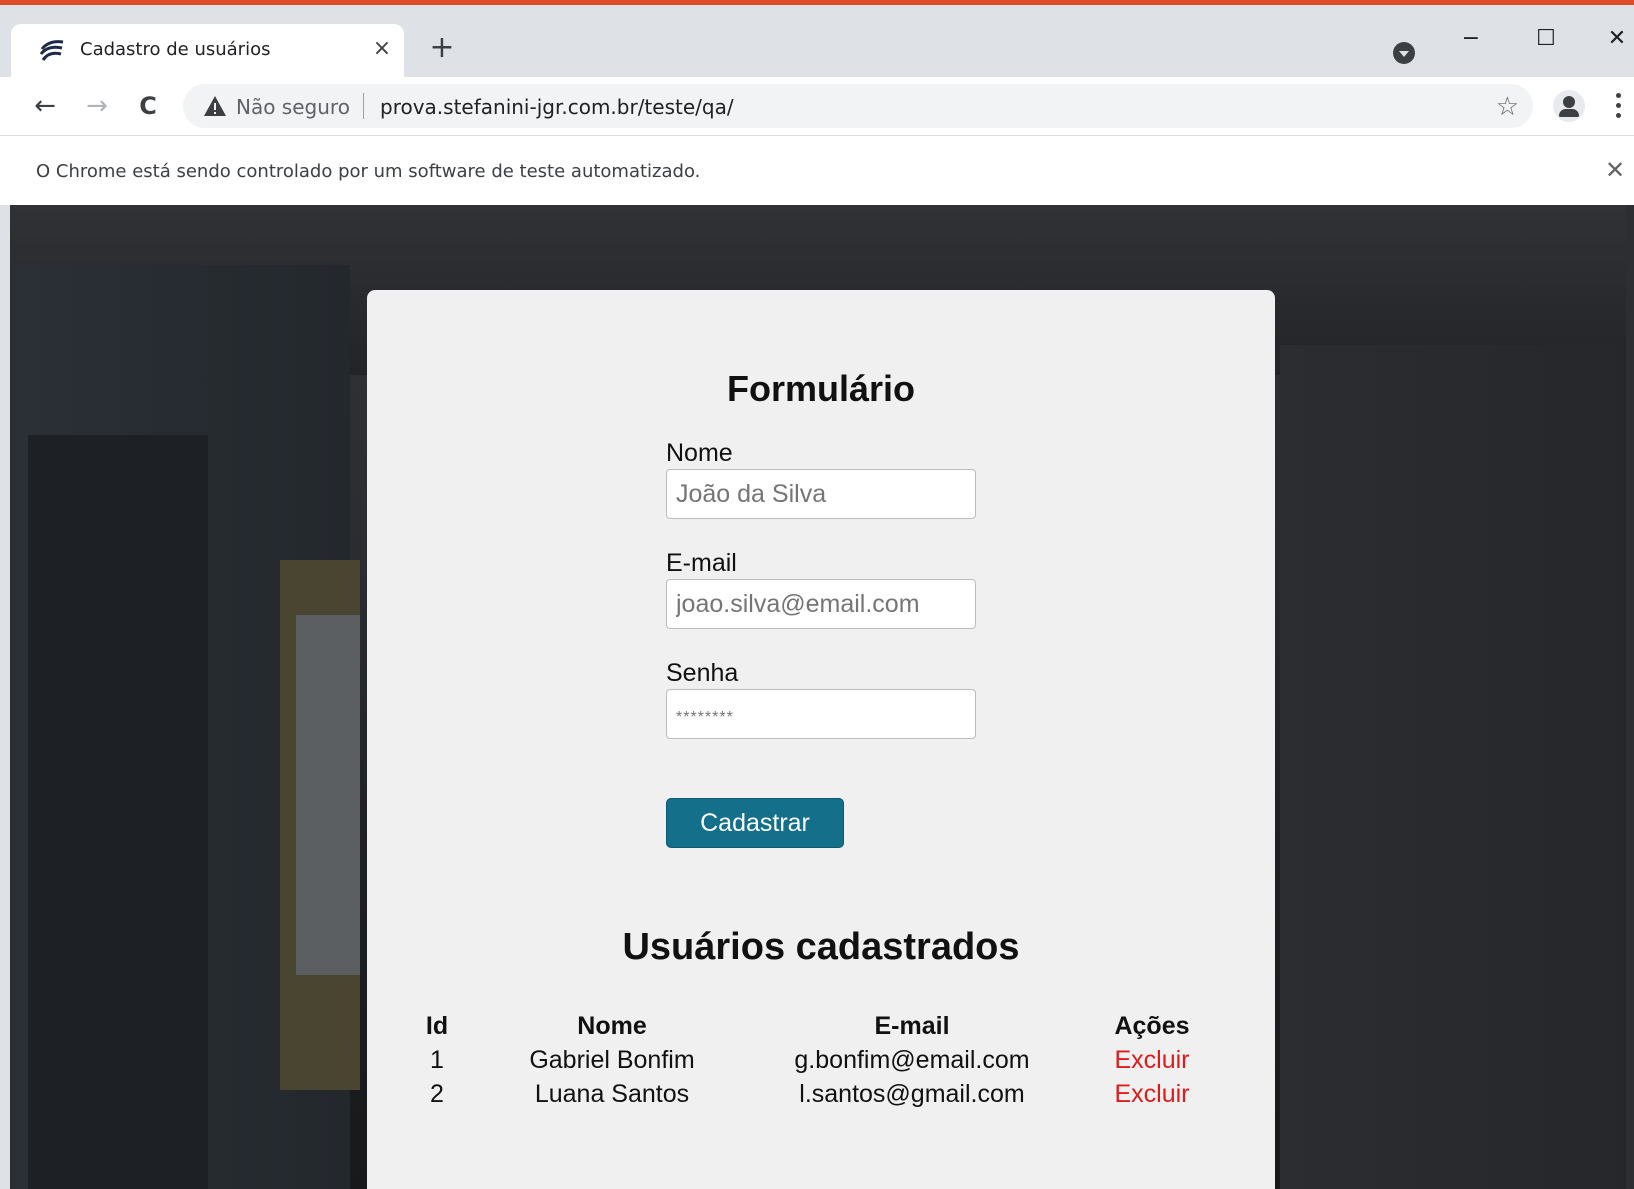 The image size is (1634, 1189). I want to click on bookmark-star-icon: ☆, so click(1507, 106).